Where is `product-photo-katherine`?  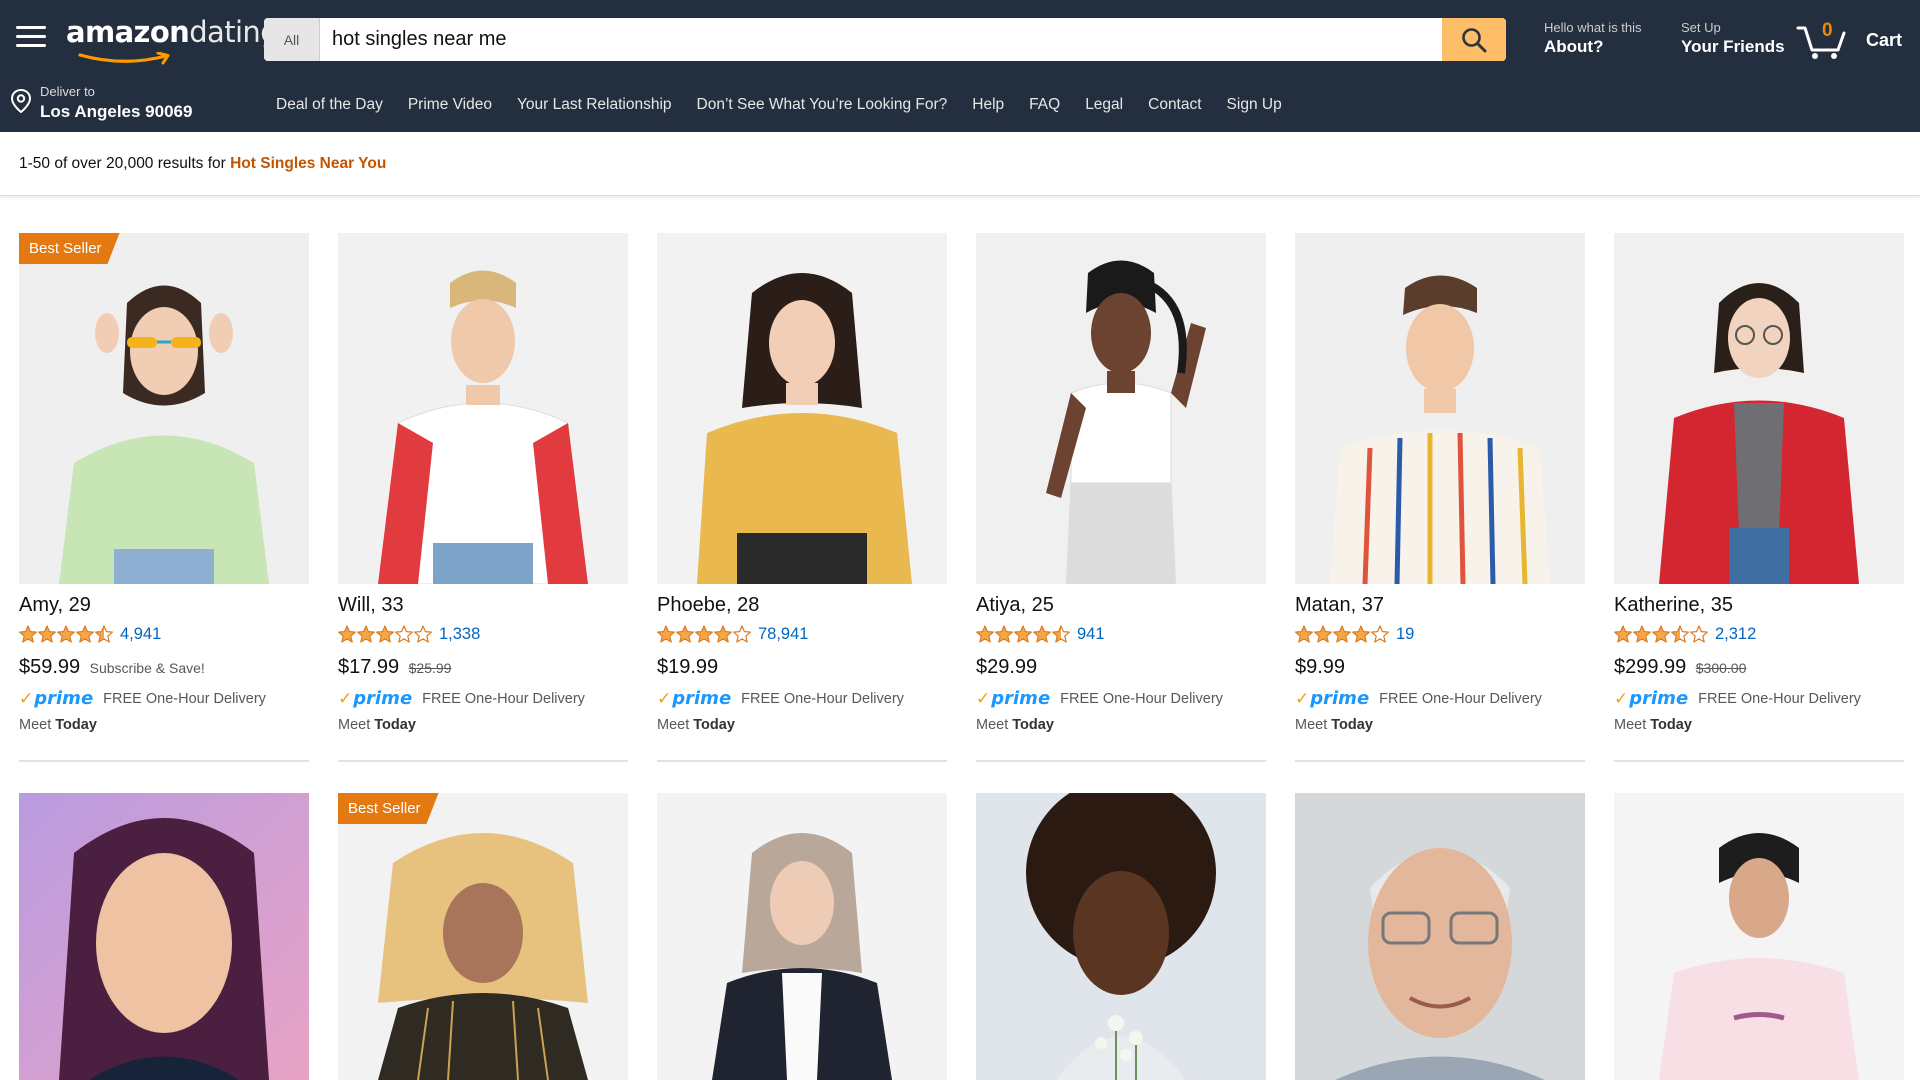
product-photo-katherine is located at coordinates (1759, 408).